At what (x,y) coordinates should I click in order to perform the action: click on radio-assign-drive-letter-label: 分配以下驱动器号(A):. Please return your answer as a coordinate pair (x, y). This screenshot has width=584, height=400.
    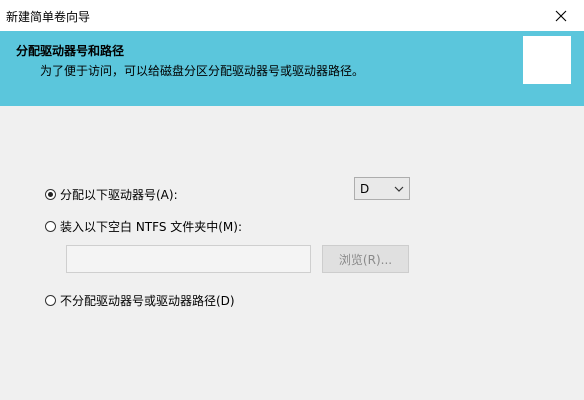
    Looking at the image, I should click on (119, 195).